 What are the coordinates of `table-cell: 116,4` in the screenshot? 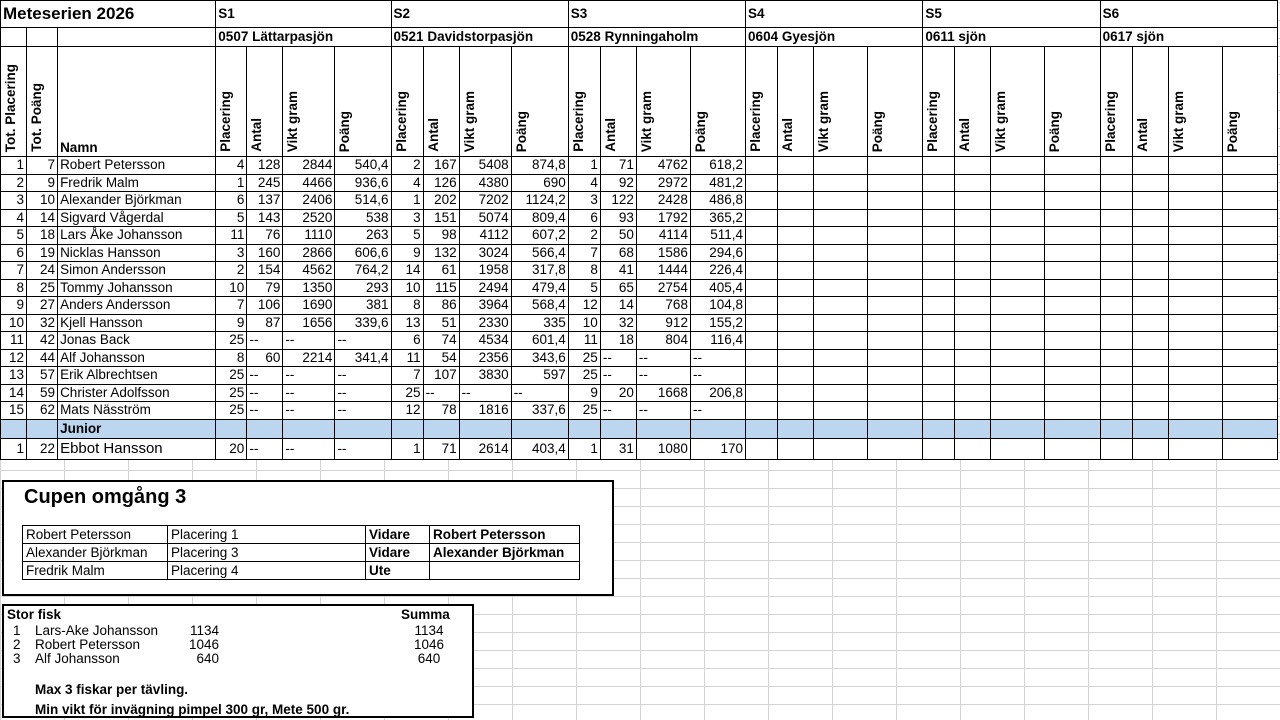 It's located at (718, 340).